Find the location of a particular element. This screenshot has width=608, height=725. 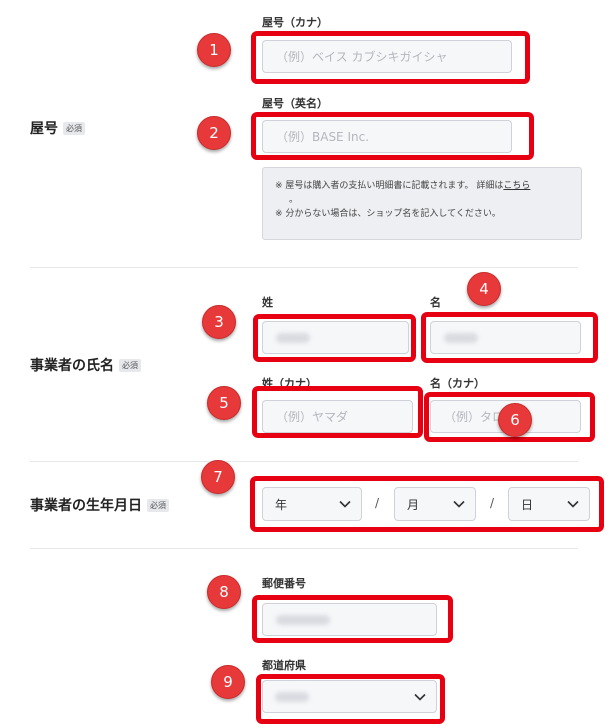

prefecture-label: 都道府県 is located at coordinates (284, 665).